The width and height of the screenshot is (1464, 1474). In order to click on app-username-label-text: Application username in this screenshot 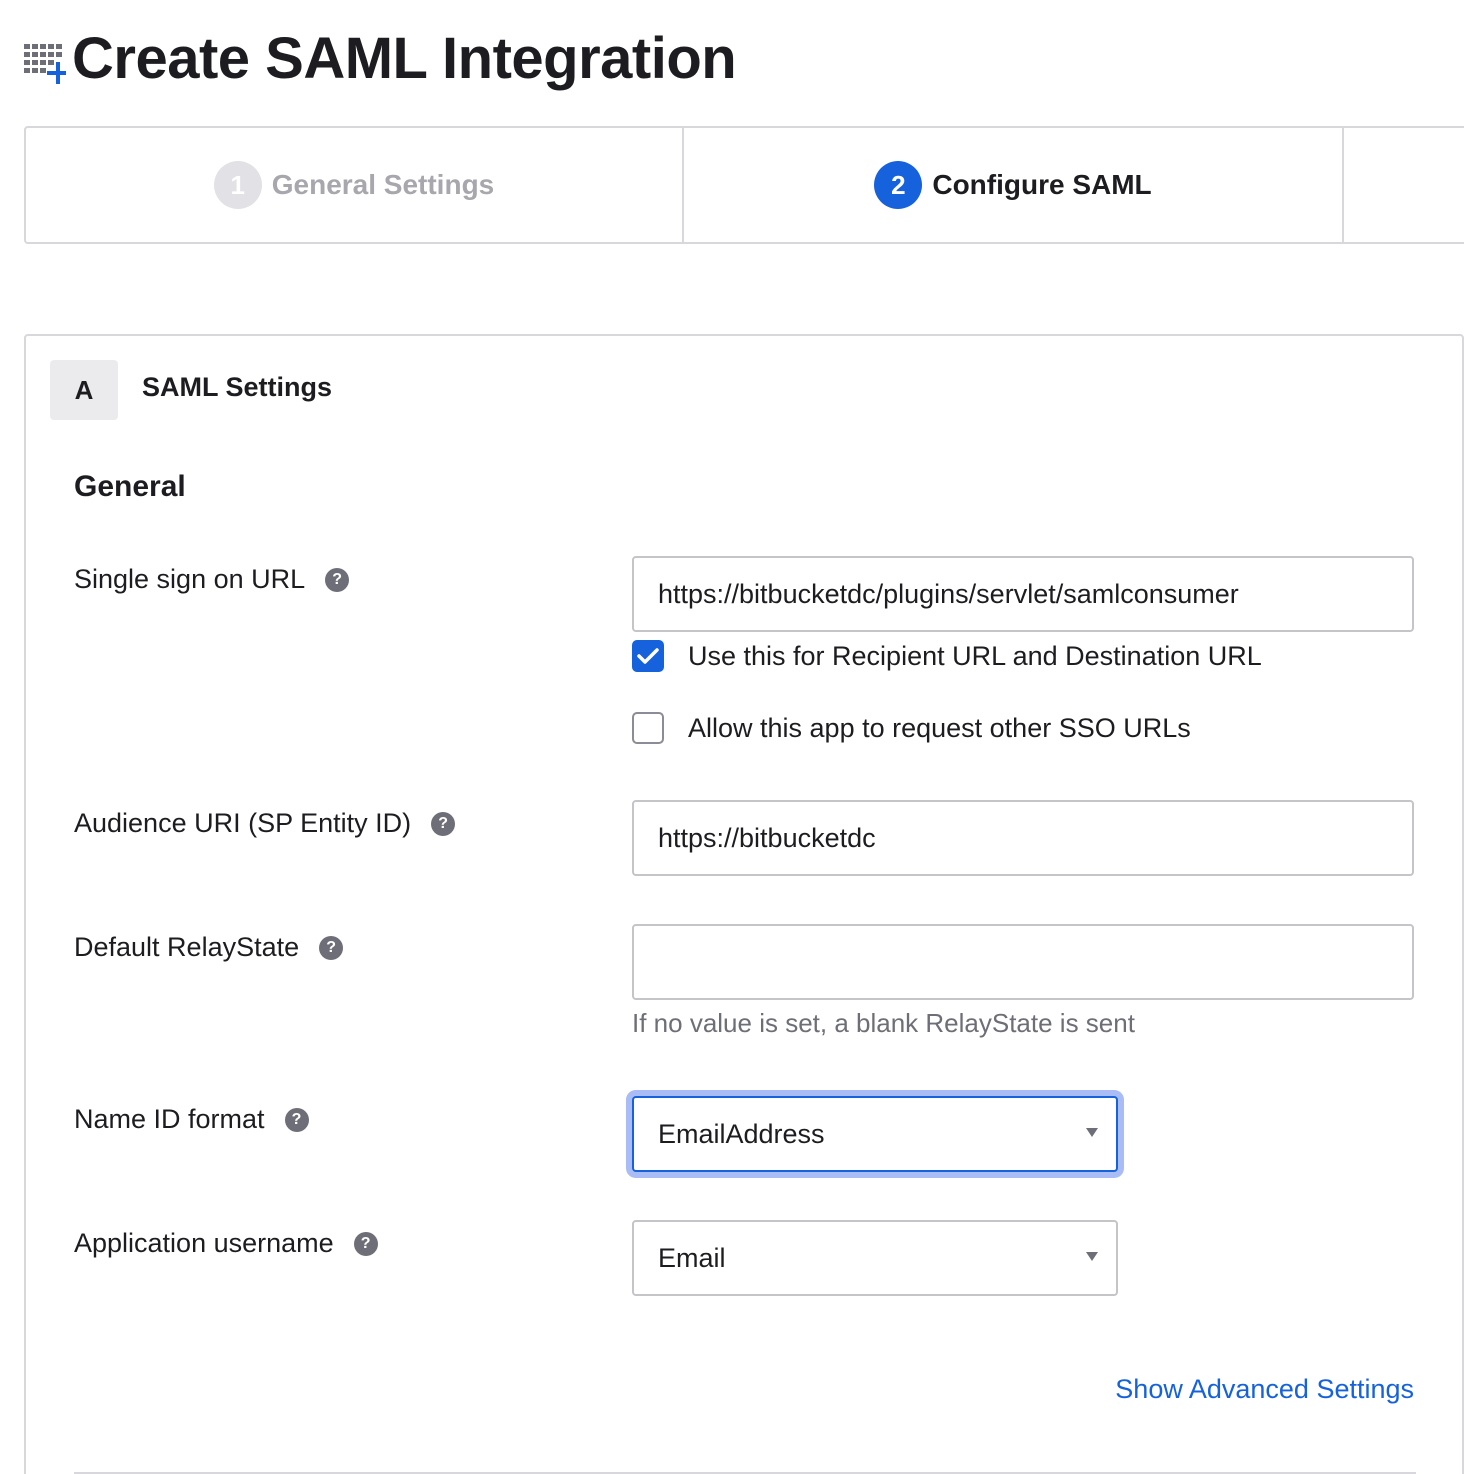, I will do `click(204, 1243)`.